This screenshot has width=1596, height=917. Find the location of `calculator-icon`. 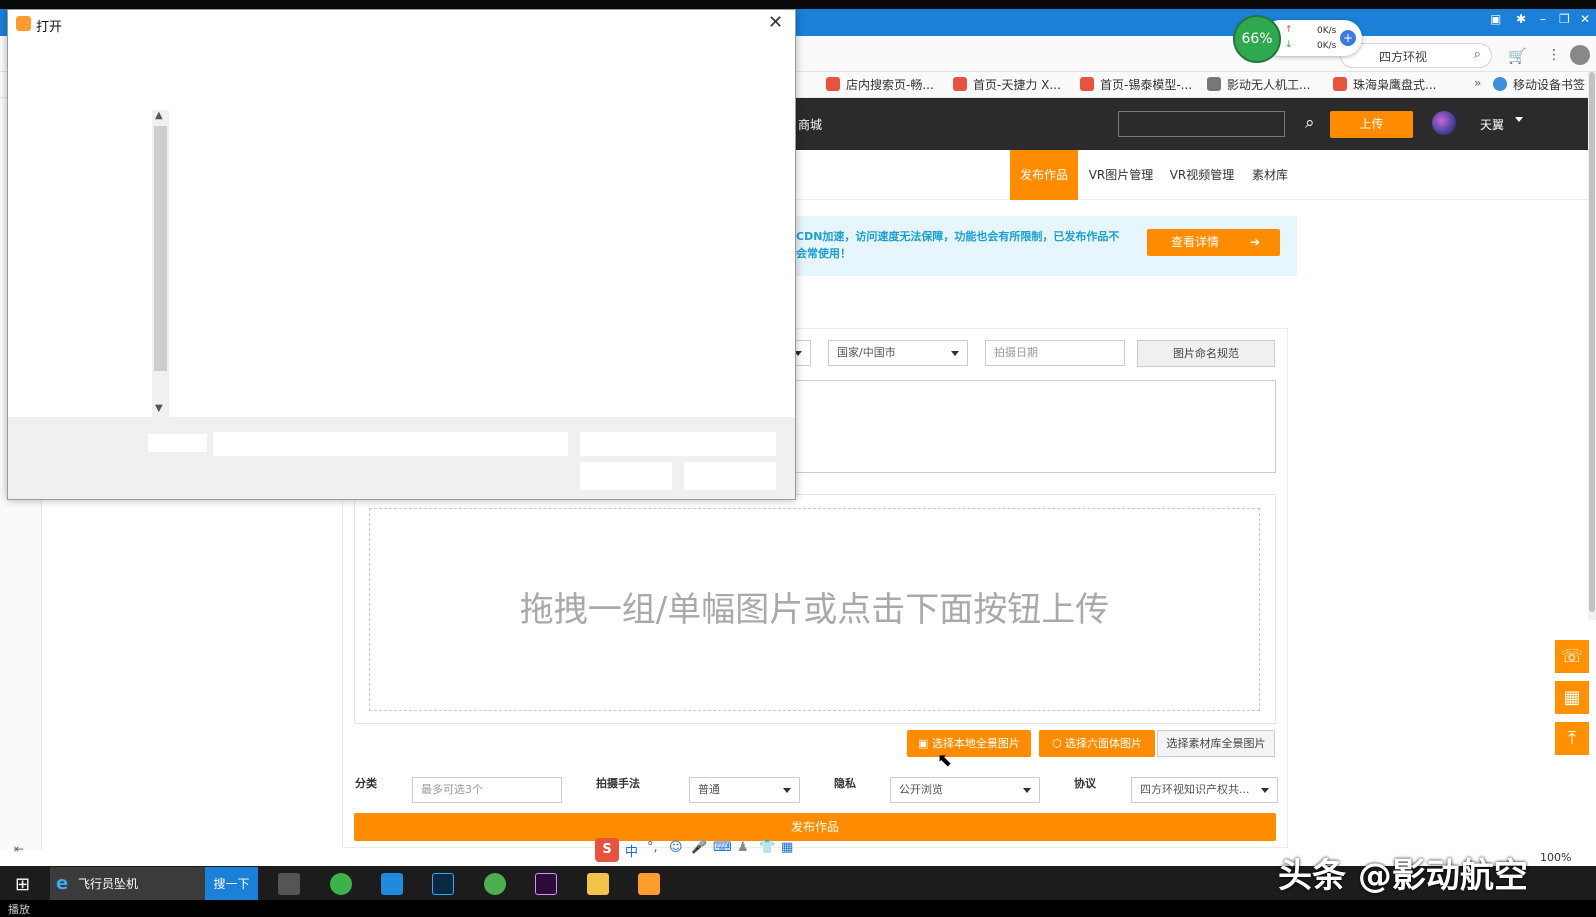

calculator-icon is located at coordinates (289, 884).